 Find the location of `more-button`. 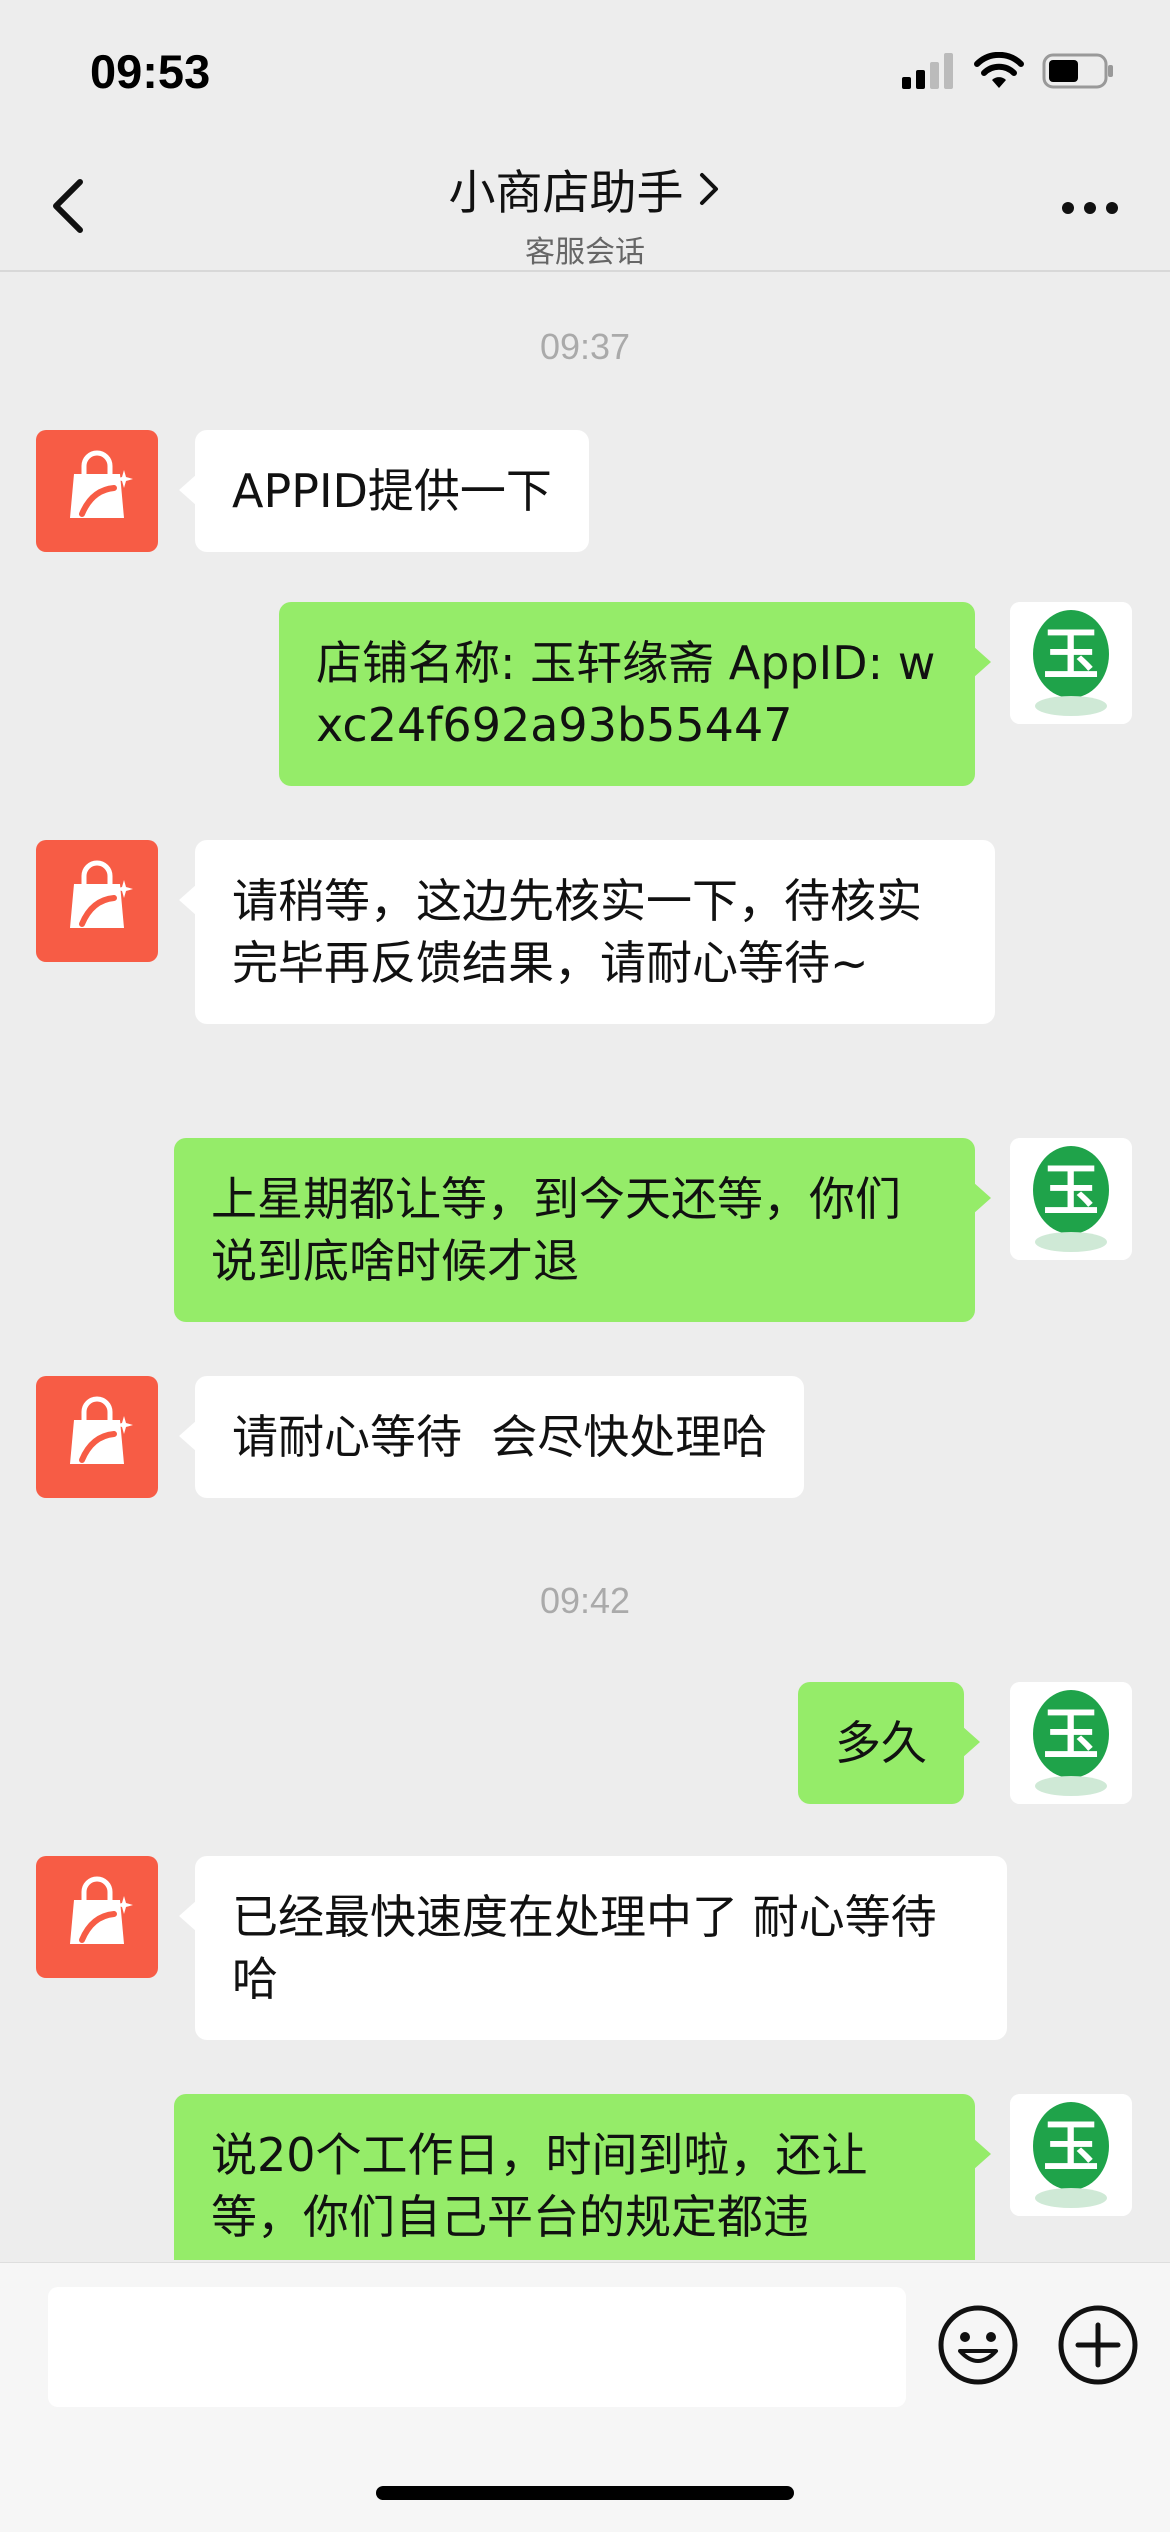

more-button is located at coordinates (1090, 208).